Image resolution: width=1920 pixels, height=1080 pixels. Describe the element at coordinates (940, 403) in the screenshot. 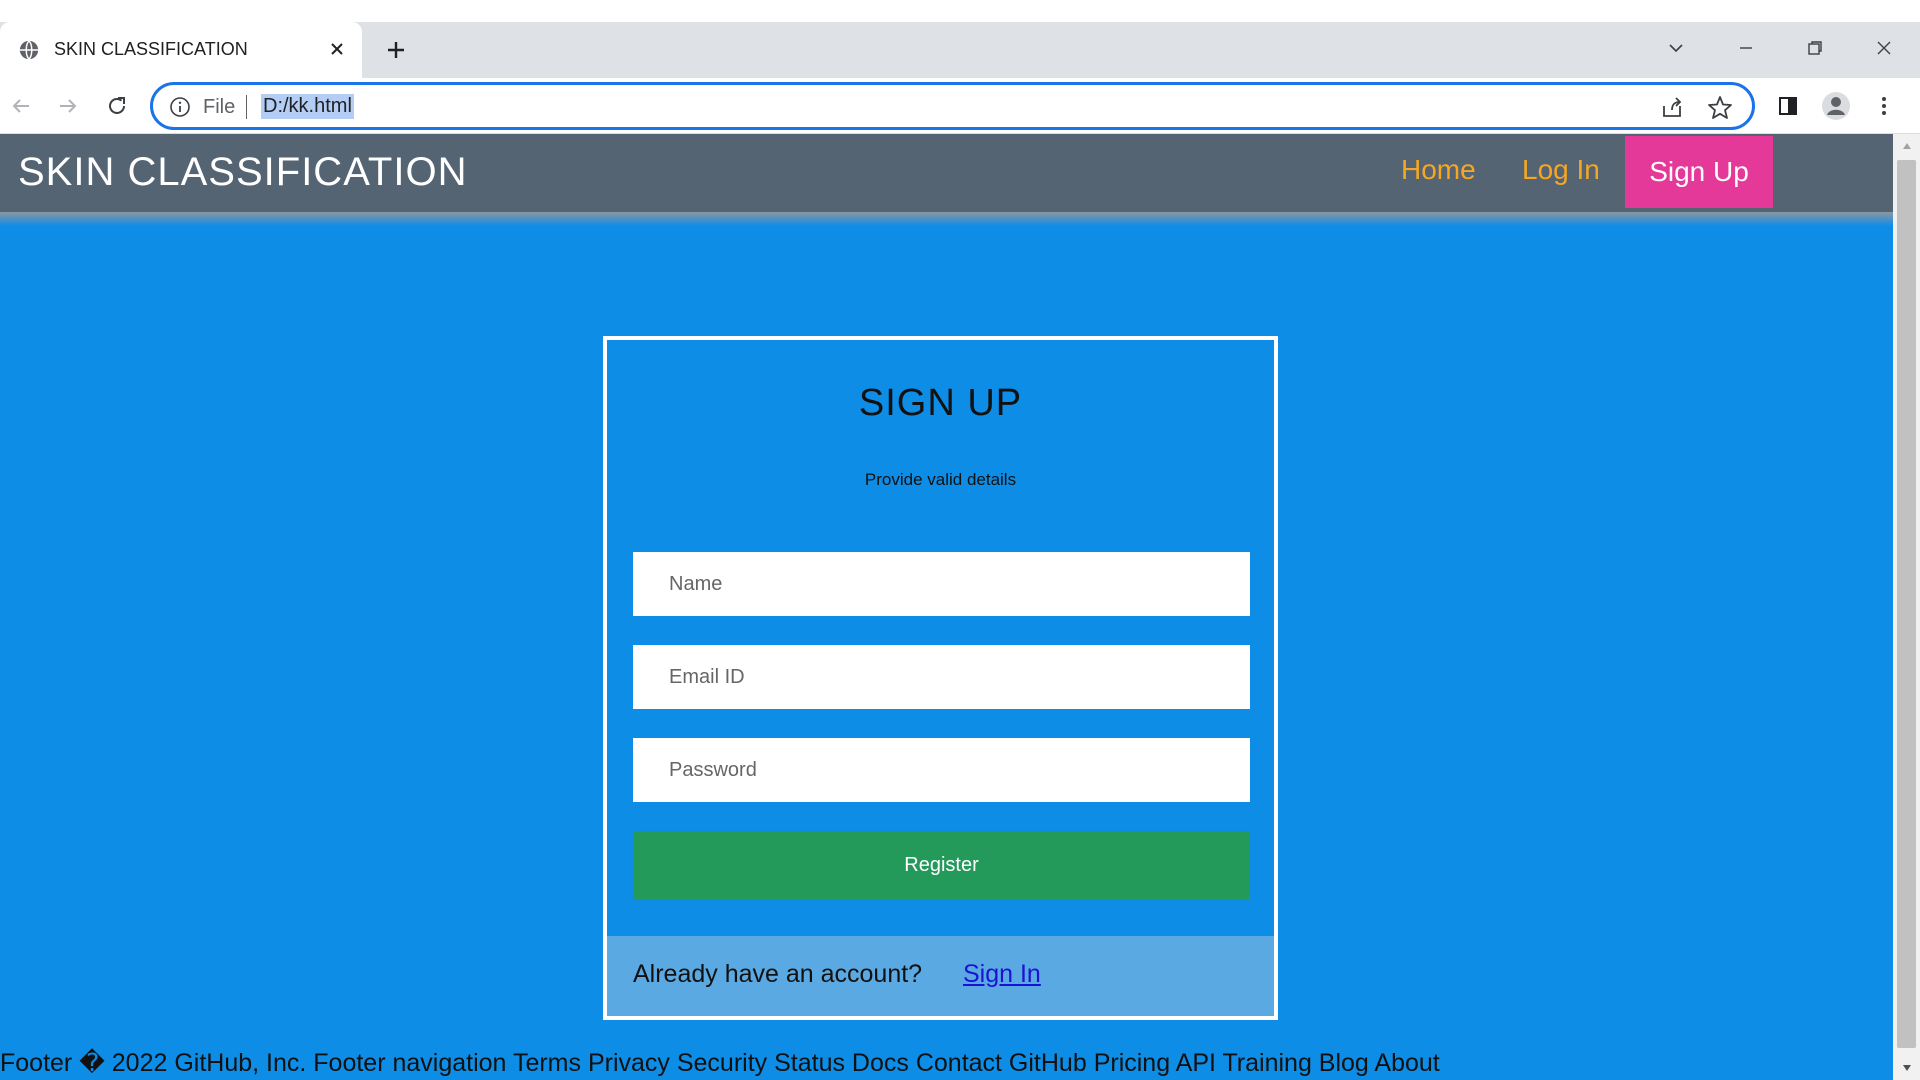

I see `signup-title: SIGN UP` at that location.